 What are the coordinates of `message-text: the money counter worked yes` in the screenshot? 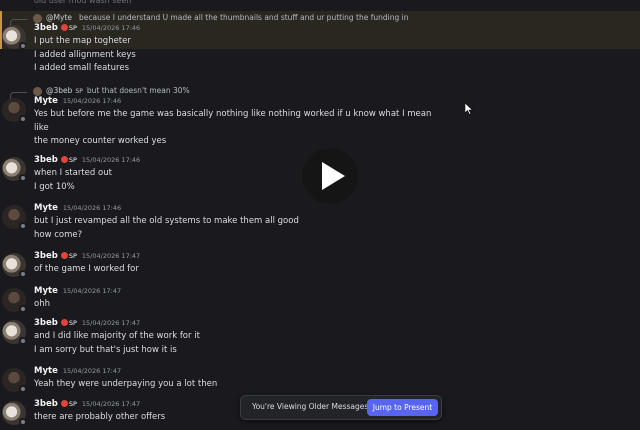 It's located at (100, 141).